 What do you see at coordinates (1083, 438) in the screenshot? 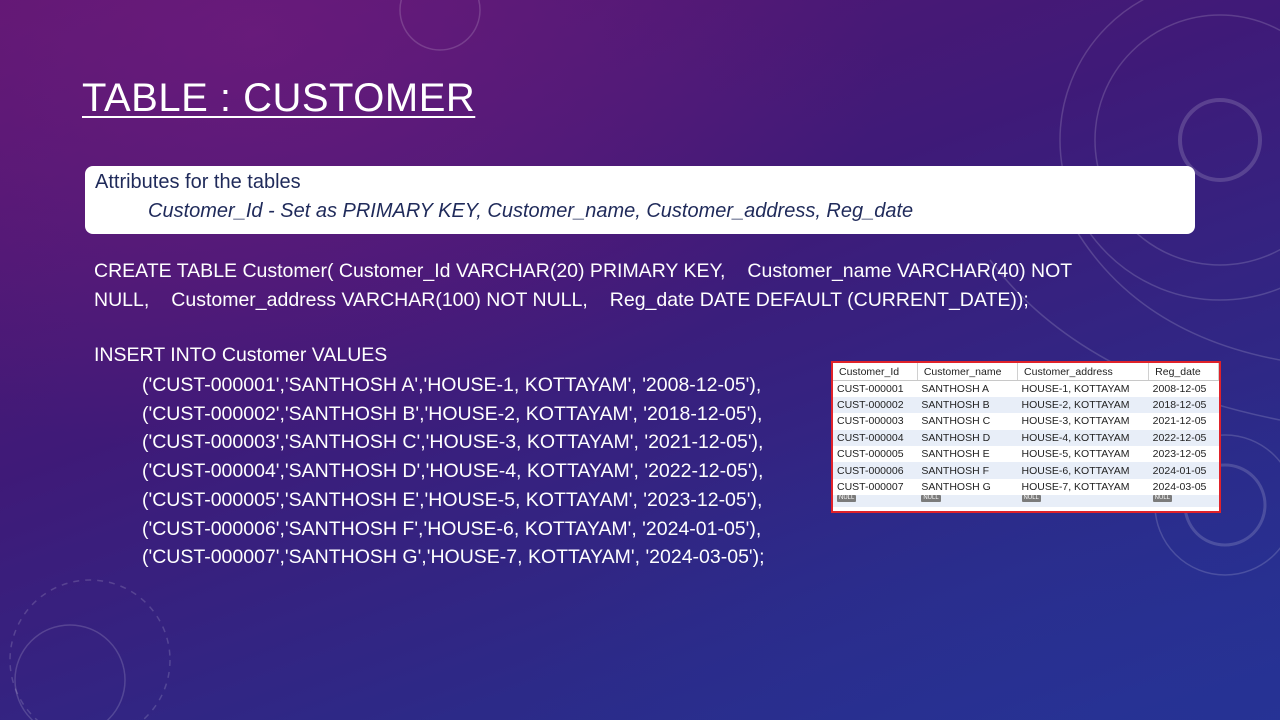
I see `table-cell: HOUSE-4, KOTTAYAM` at bounding box center [1083, 438].